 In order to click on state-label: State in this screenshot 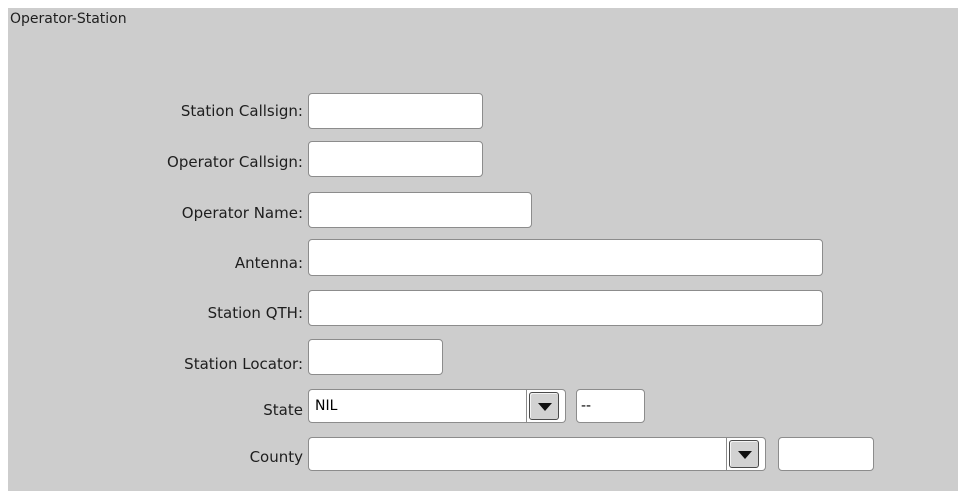, I will do `click(283, 410)`.